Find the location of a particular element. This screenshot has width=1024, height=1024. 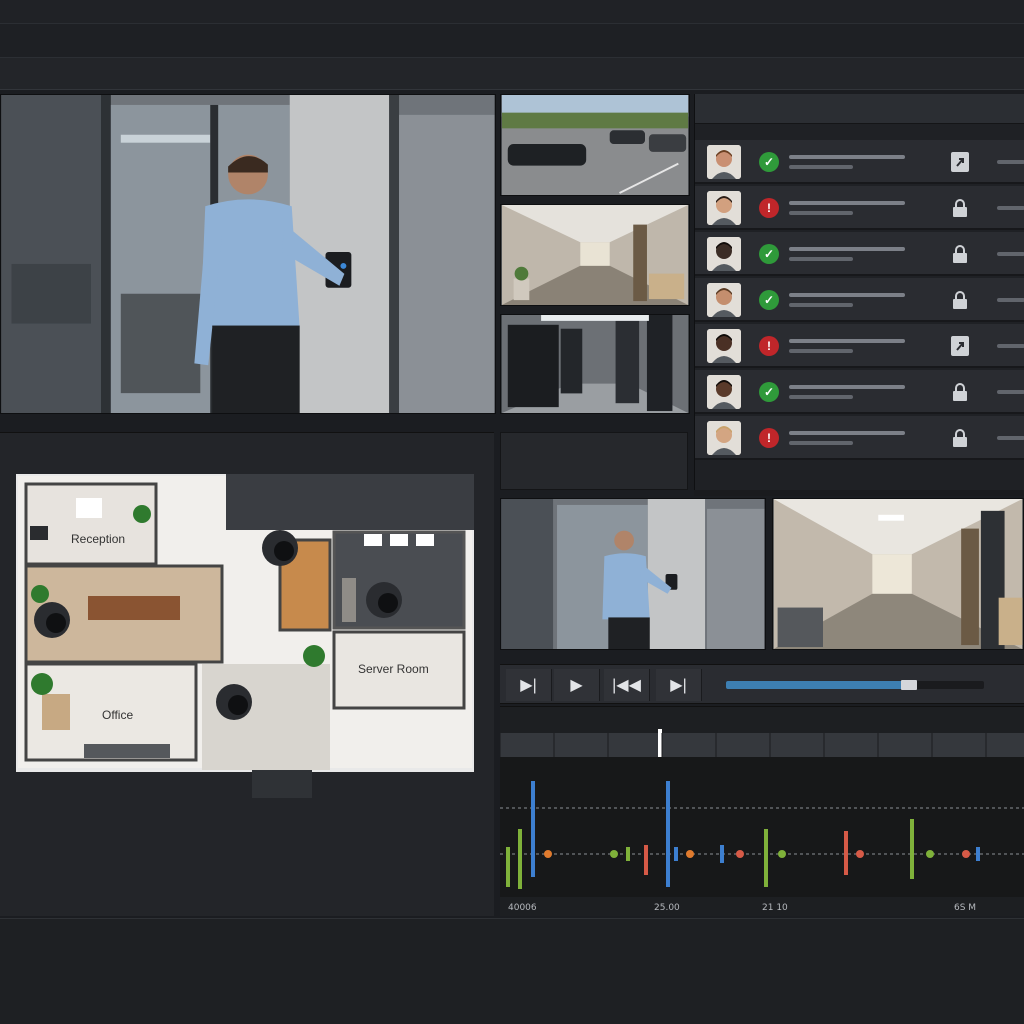

playback-feed-entrance-image is located at coordinates (633, 574).